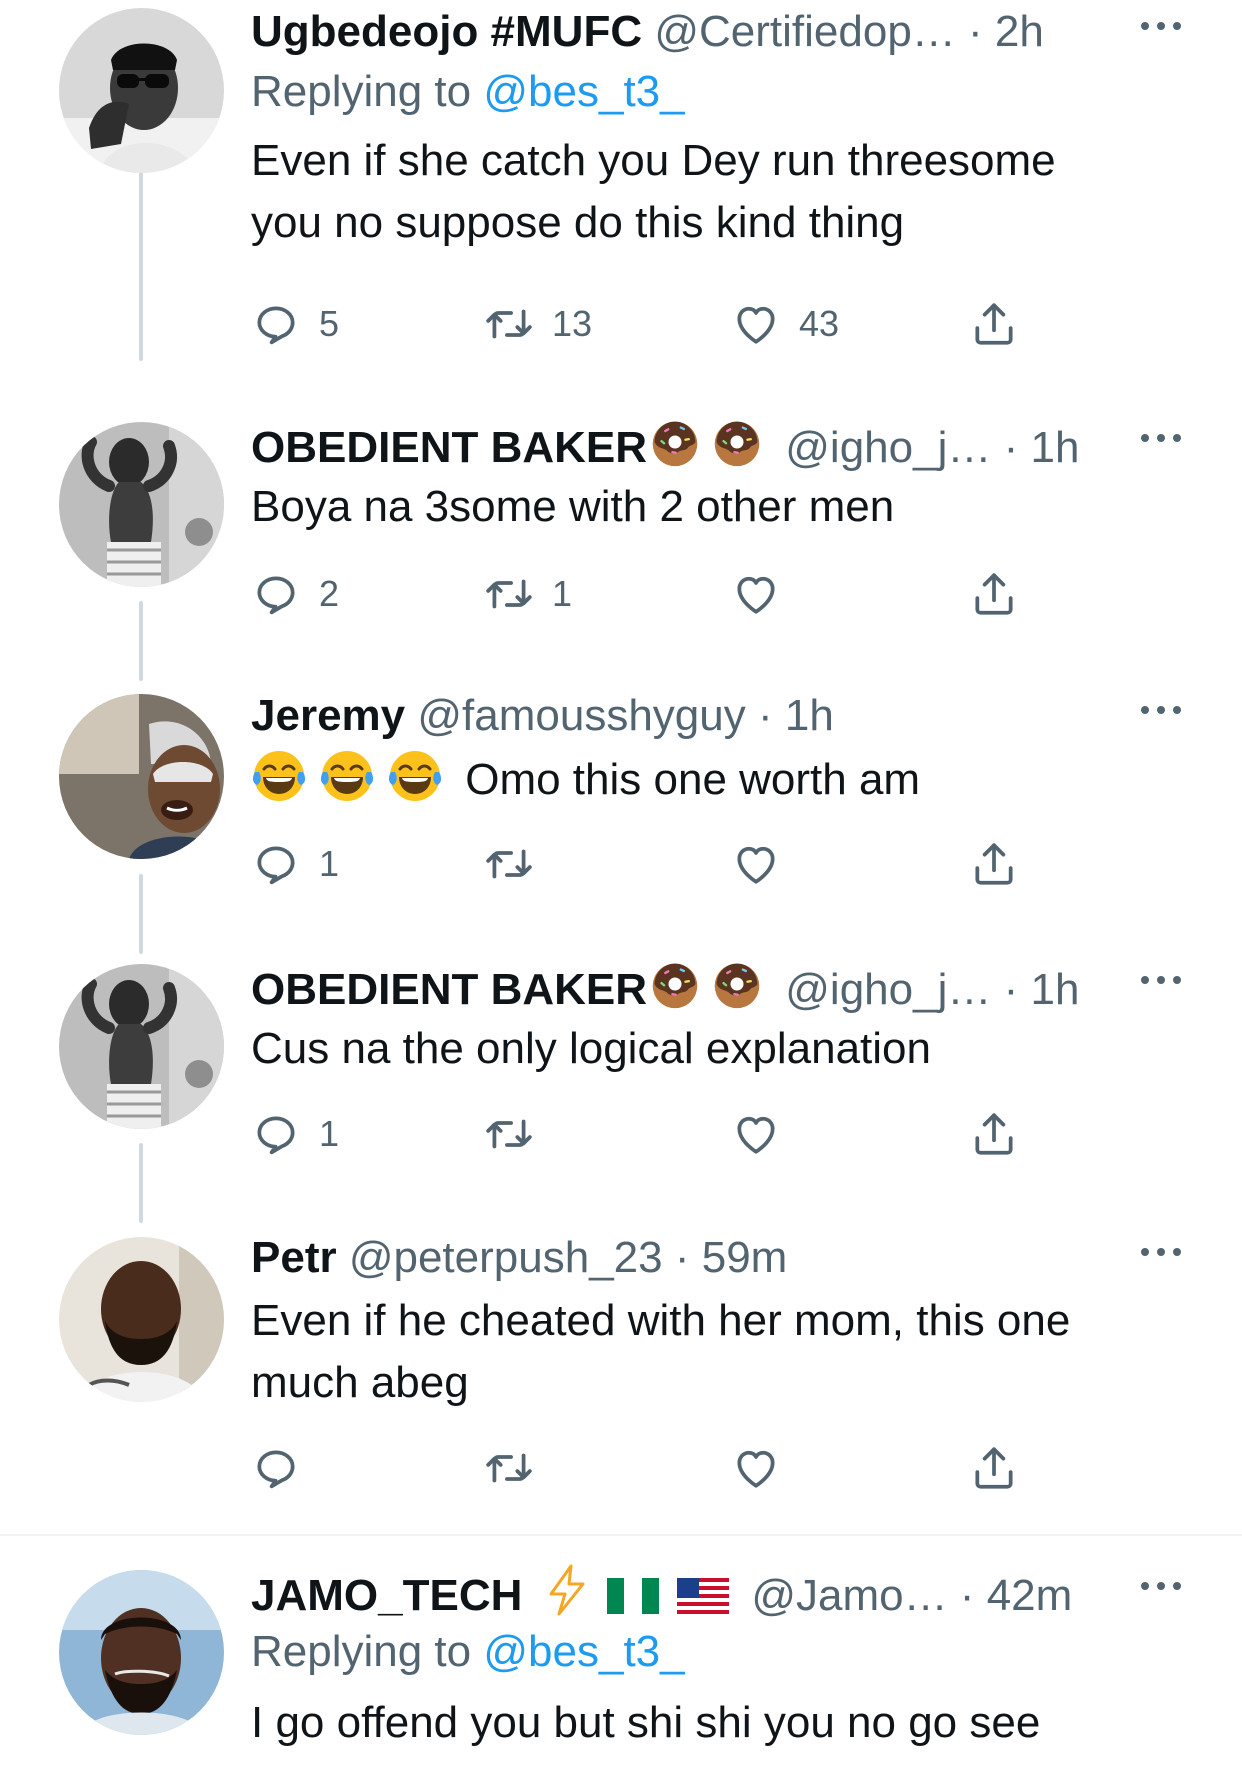 The height and width of the screenshot is (1790, 1242). What do you see at coordinates (329, 593) in the screenshot?
I see `reply-count: 2` at bounding box center [329, 593].